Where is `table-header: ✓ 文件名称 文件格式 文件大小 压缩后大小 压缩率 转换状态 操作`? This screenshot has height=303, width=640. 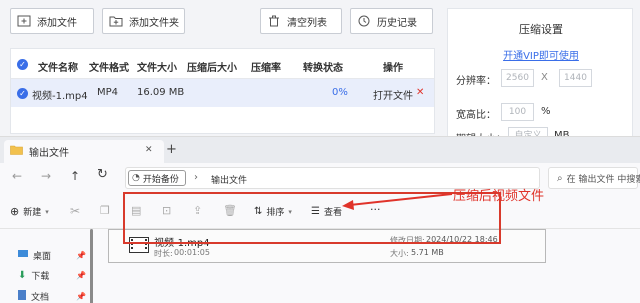 table-header: ✓ 文件名称 文件格式 文件大小 压缩后大小 压缩率 转换状态 操作 is located at coordinates (222, 64).